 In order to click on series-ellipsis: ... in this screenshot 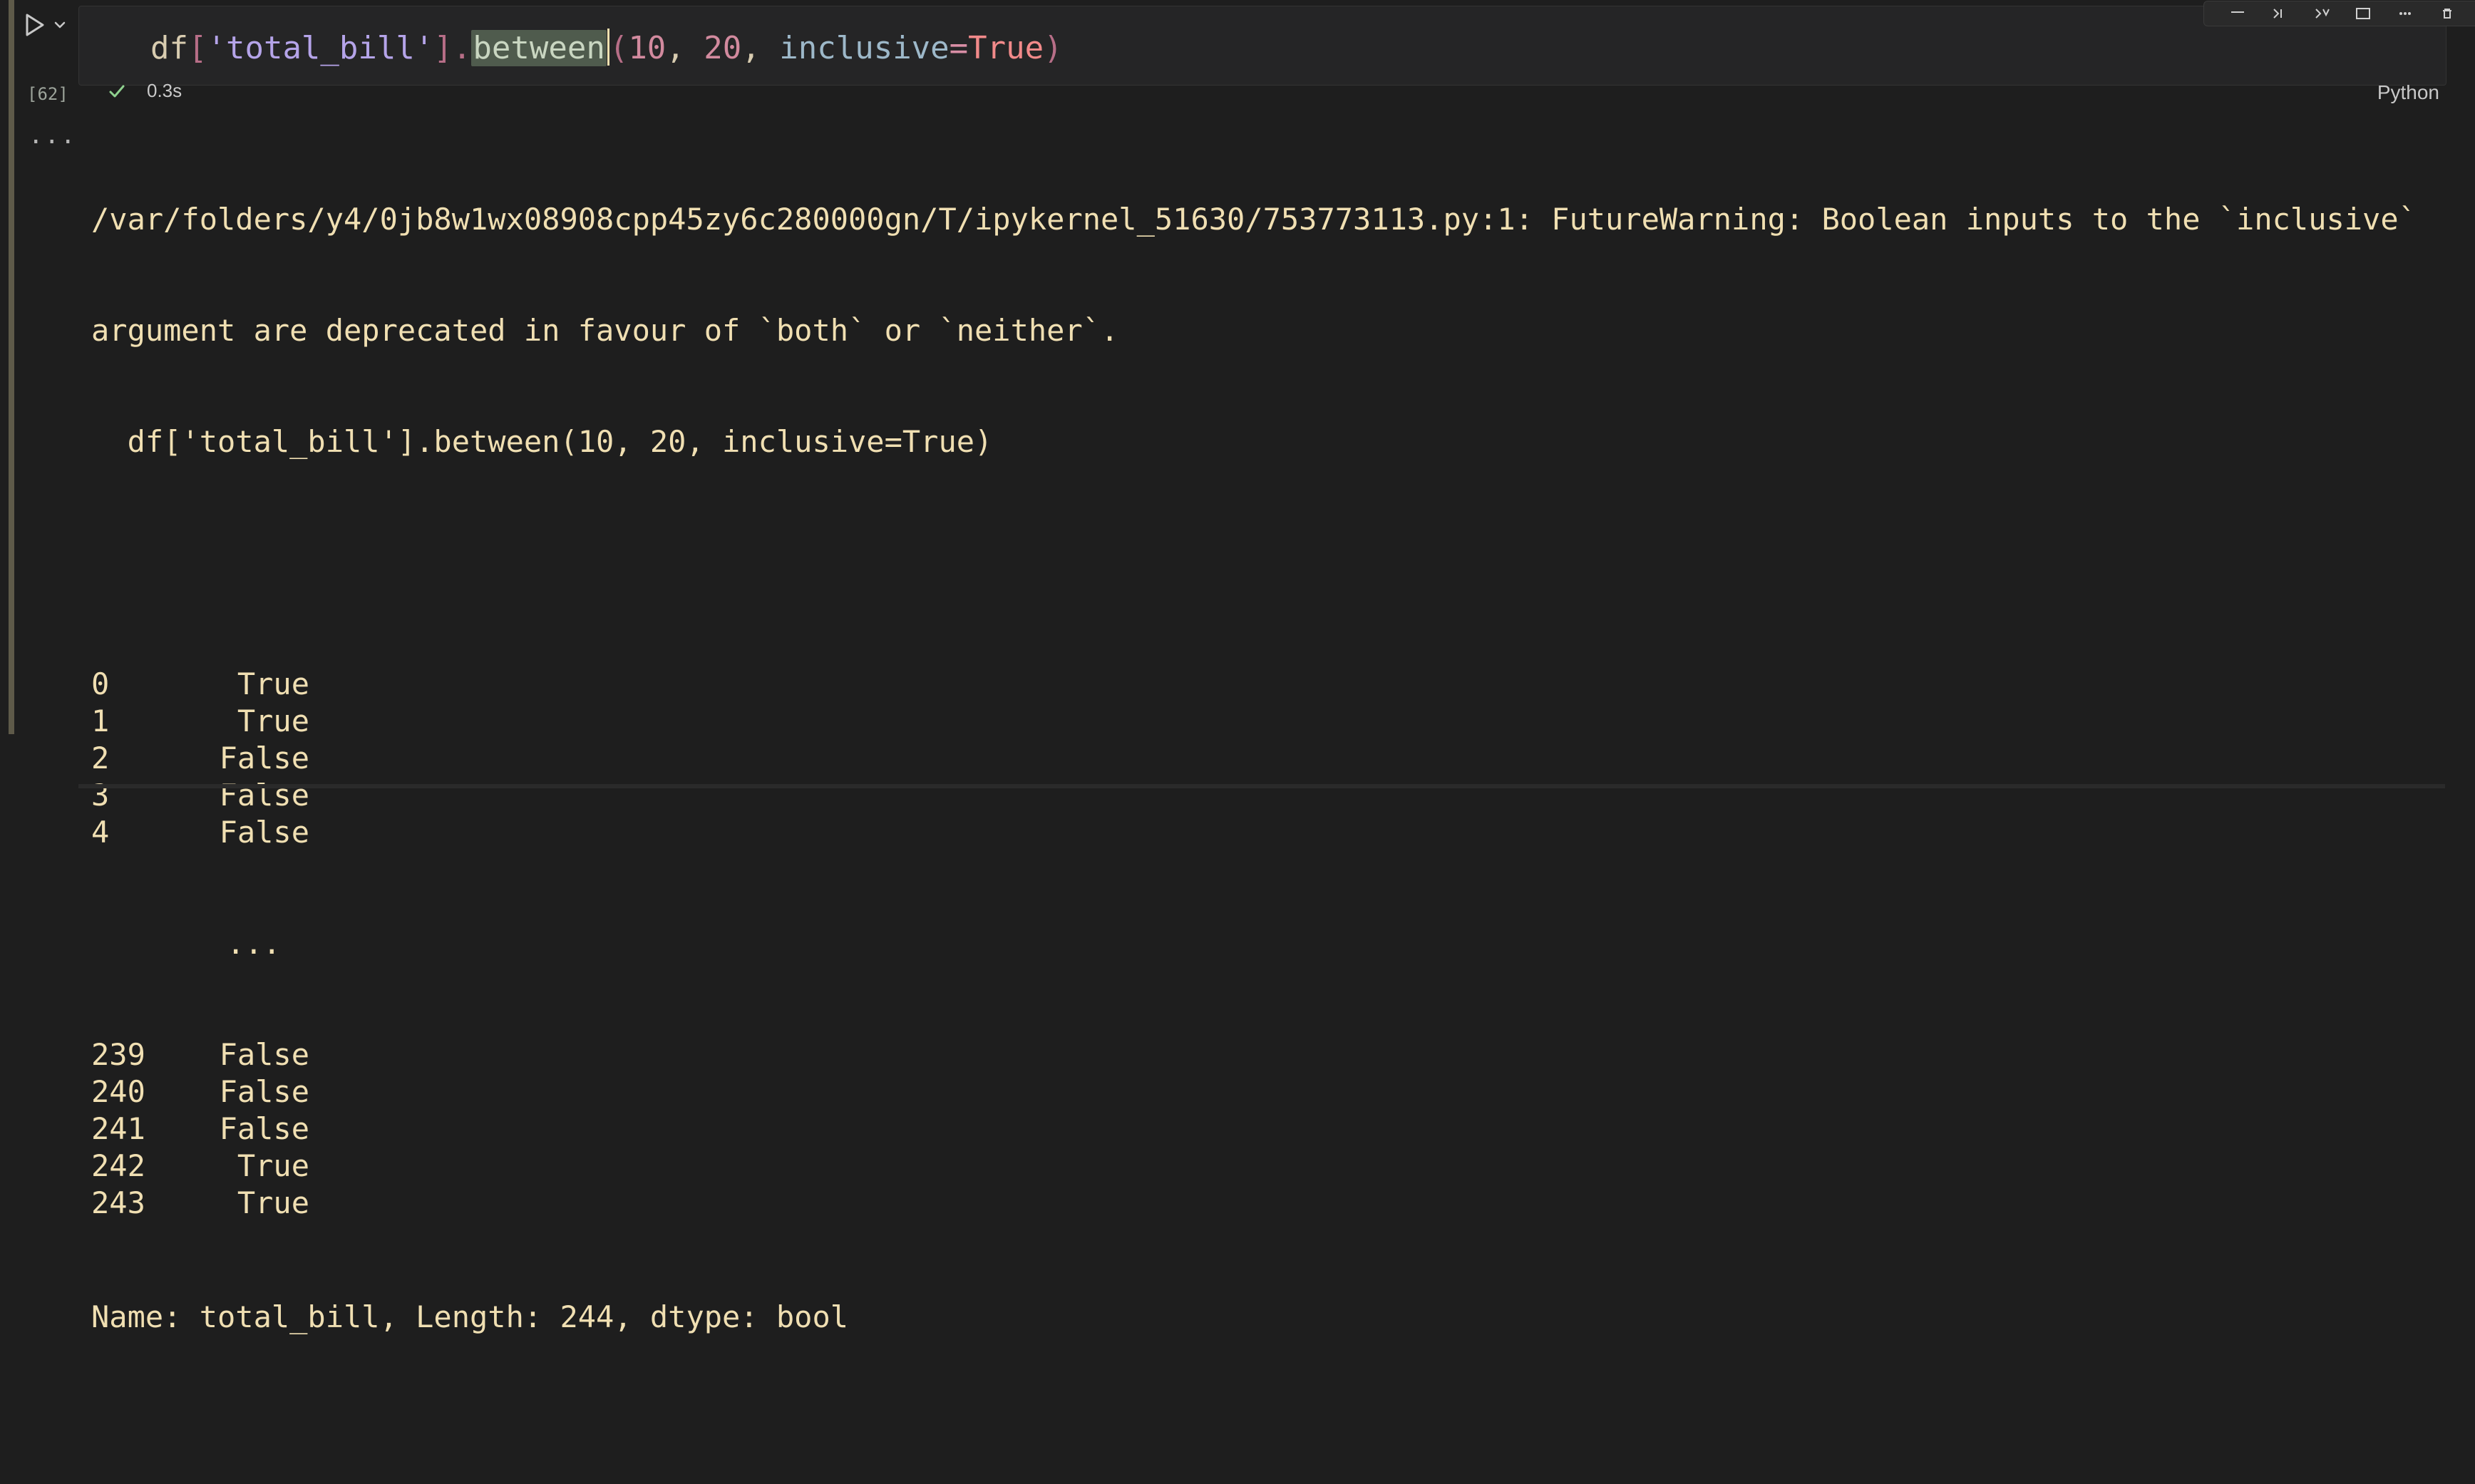, I will do `click(254, 943)`.